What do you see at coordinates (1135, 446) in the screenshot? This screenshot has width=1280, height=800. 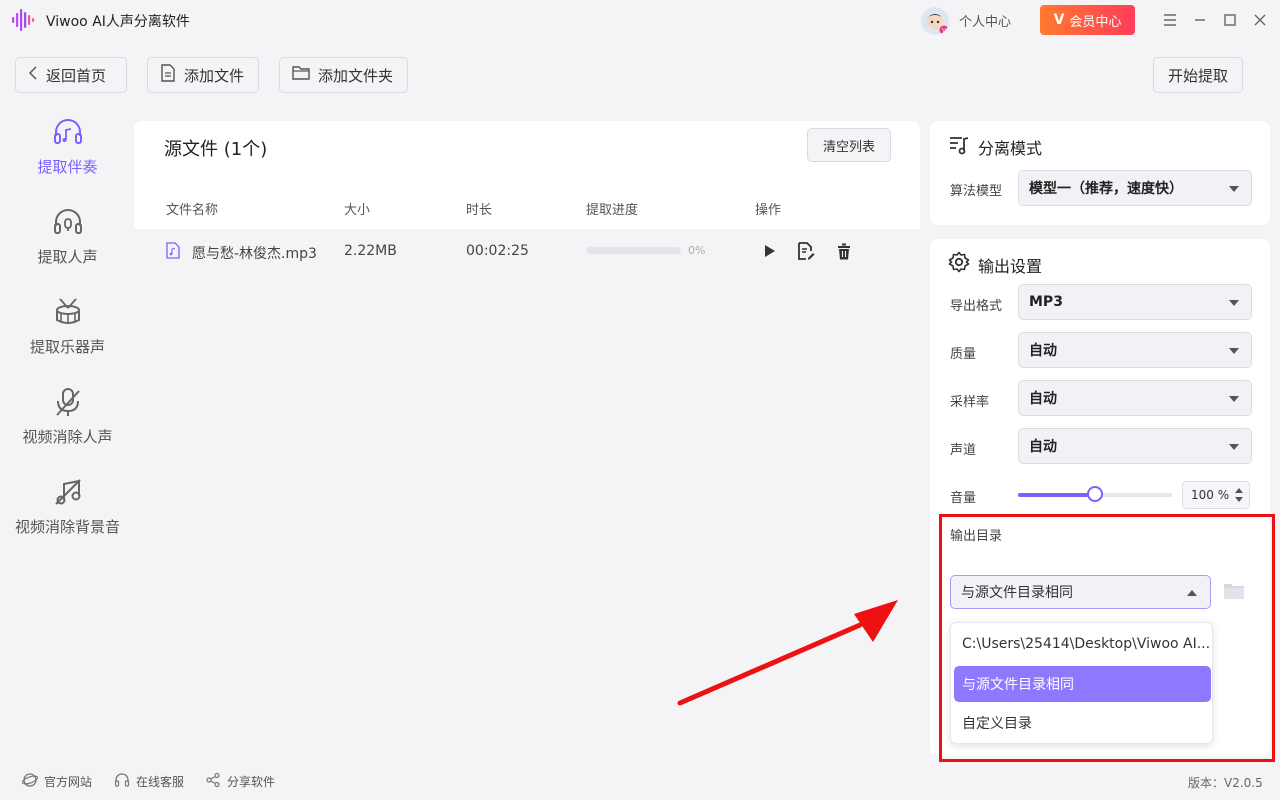 I see `channel-select: 自动` at bounding box center [1135, 446].